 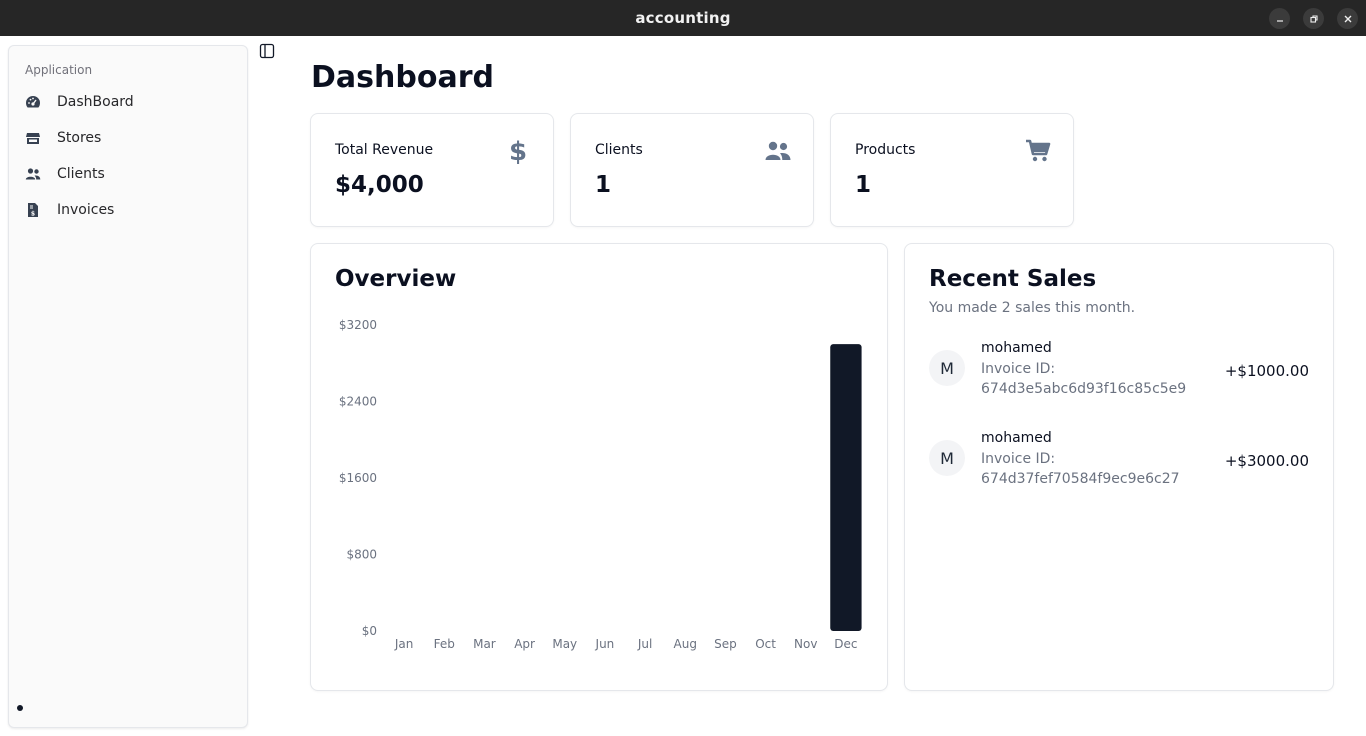 What do you see at coordinates (1032, 308) in the screenshot?
I see `recent-sales-subtitle: You made 2 sales this month.` at bounding box center [1032, 308].